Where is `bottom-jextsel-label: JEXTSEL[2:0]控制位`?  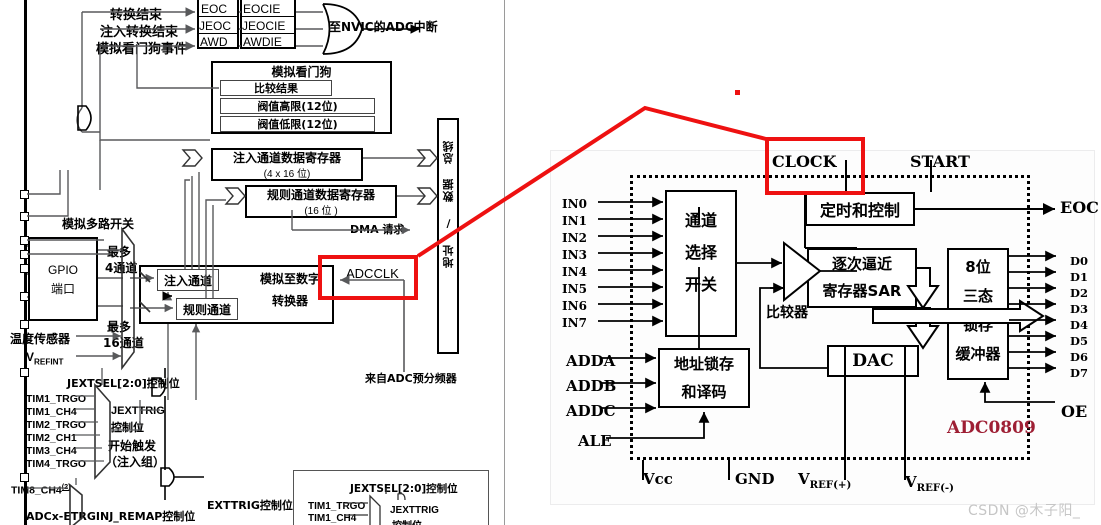
bottom-jextsel-label: JEXTSEL[2:0]控制位 is located at coordinates (404, 489).